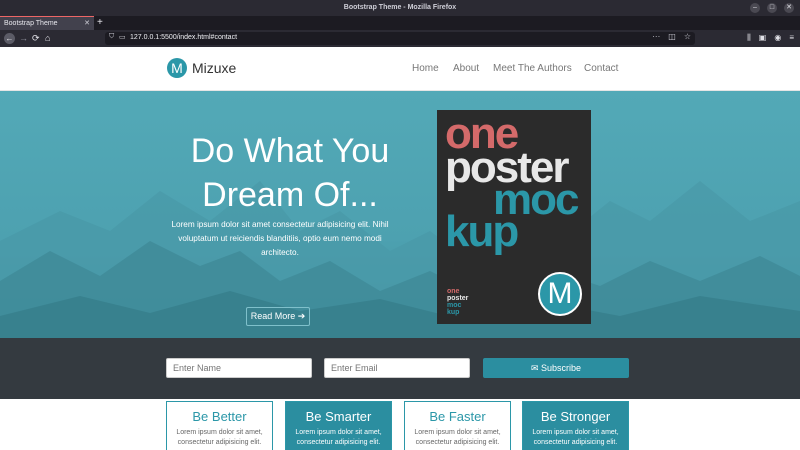  What do you see at coordinates (575, 416) in the screenshot?
I see `feature-title: Be Stronger` at bounding box center [575, 416].